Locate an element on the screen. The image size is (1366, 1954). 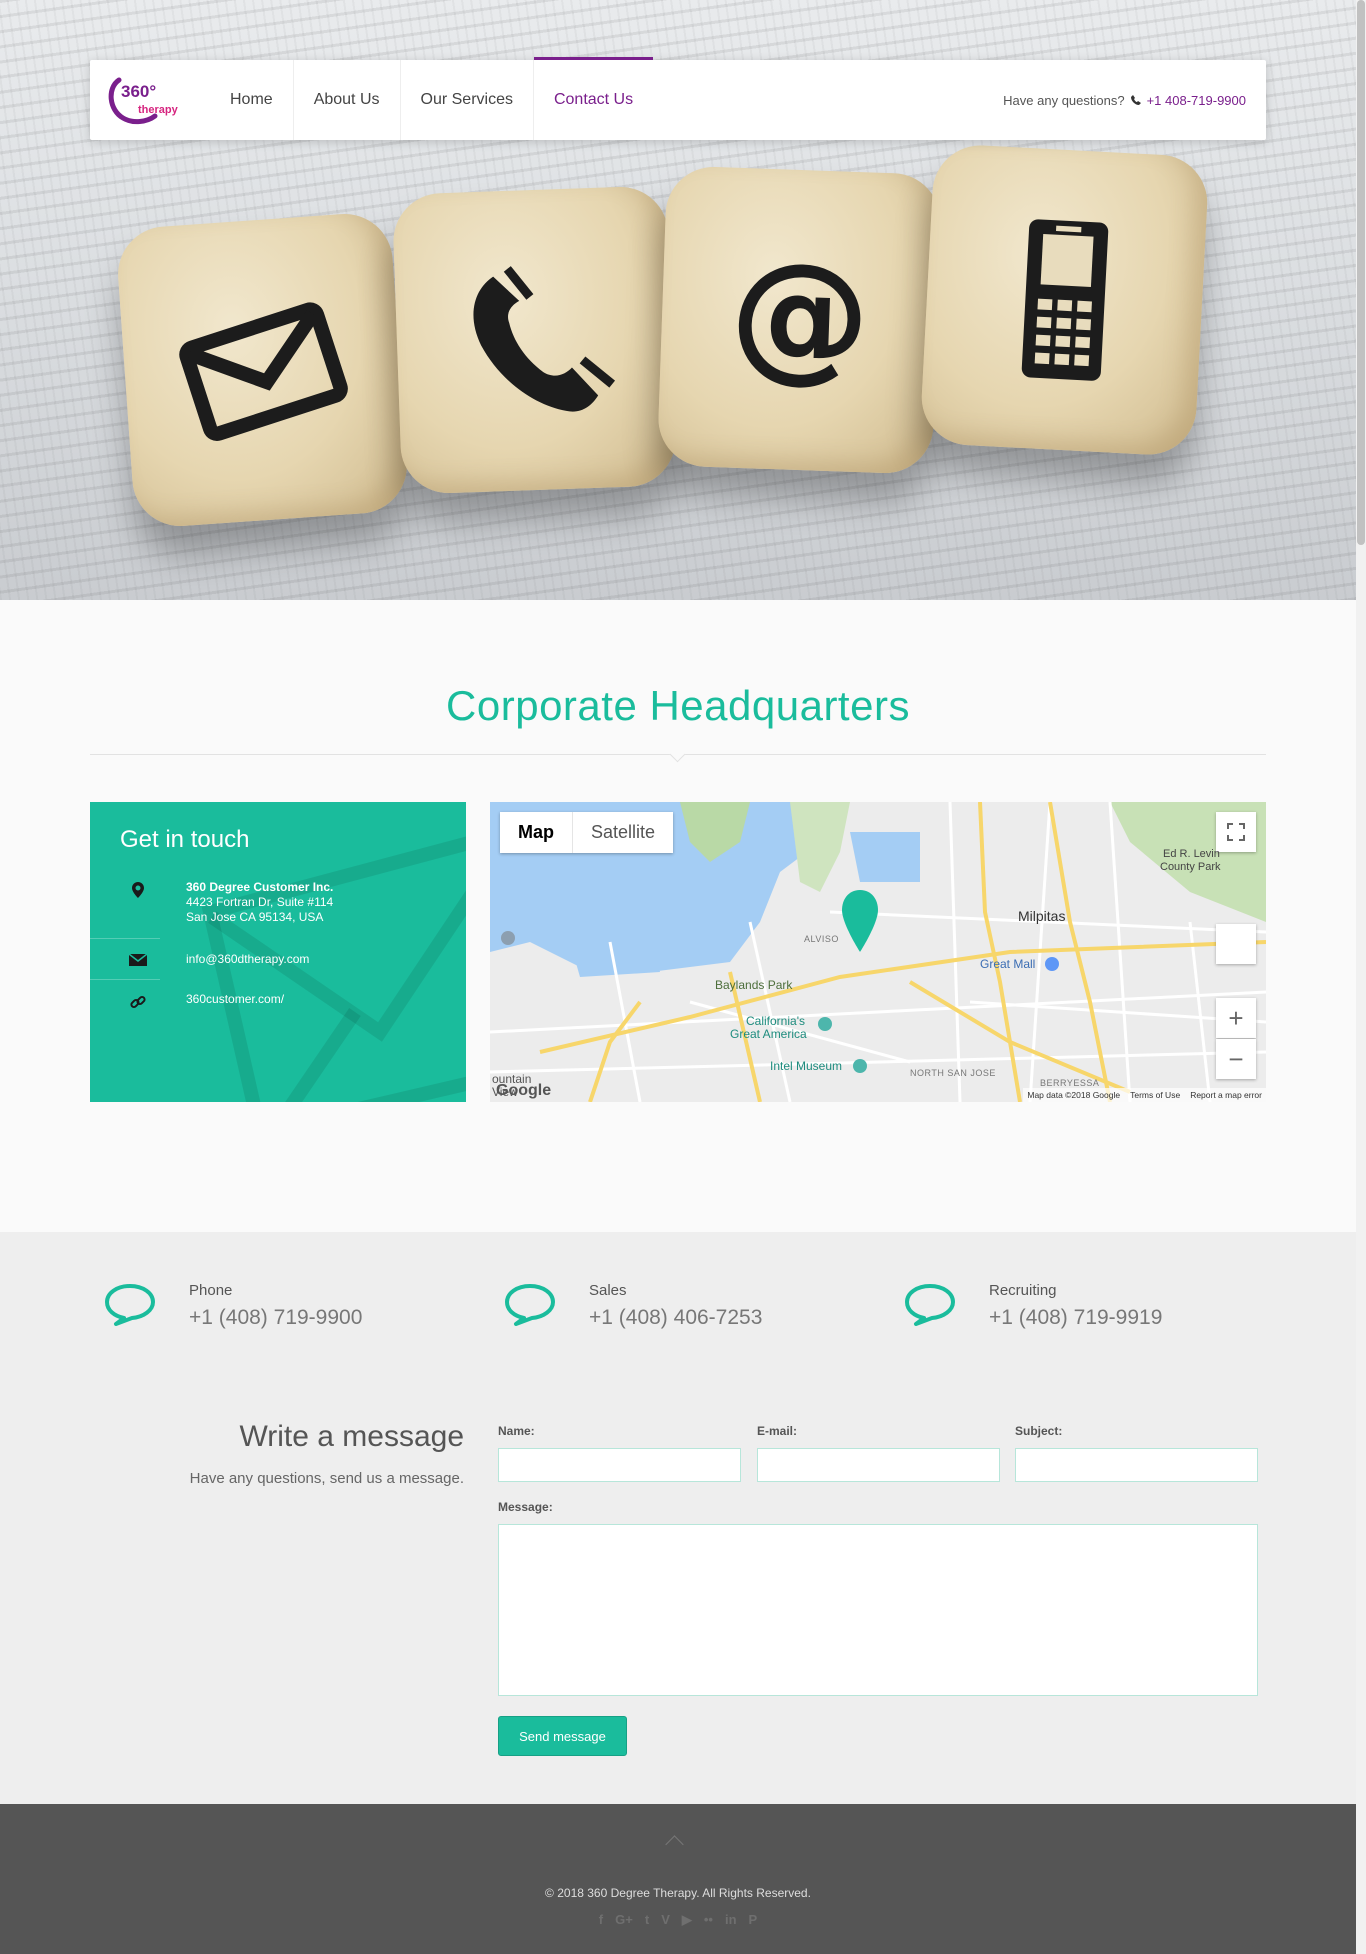
phone-value: +1 (408) 719-9900 is located at coordinates (275, 1318).